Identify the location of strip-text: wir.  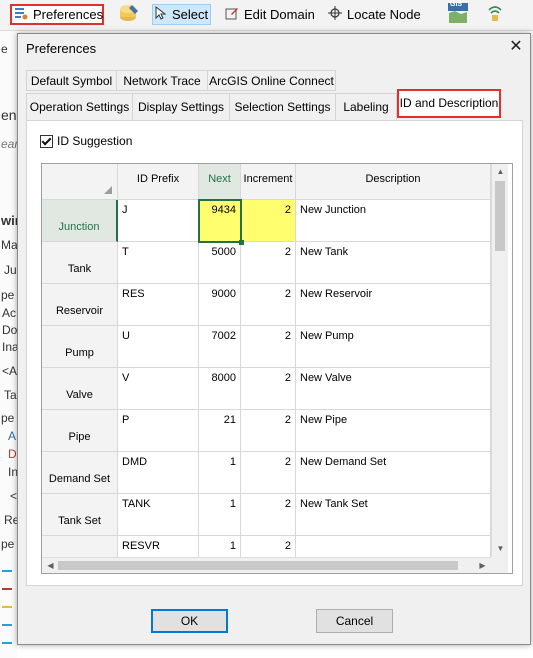
(9, 220).